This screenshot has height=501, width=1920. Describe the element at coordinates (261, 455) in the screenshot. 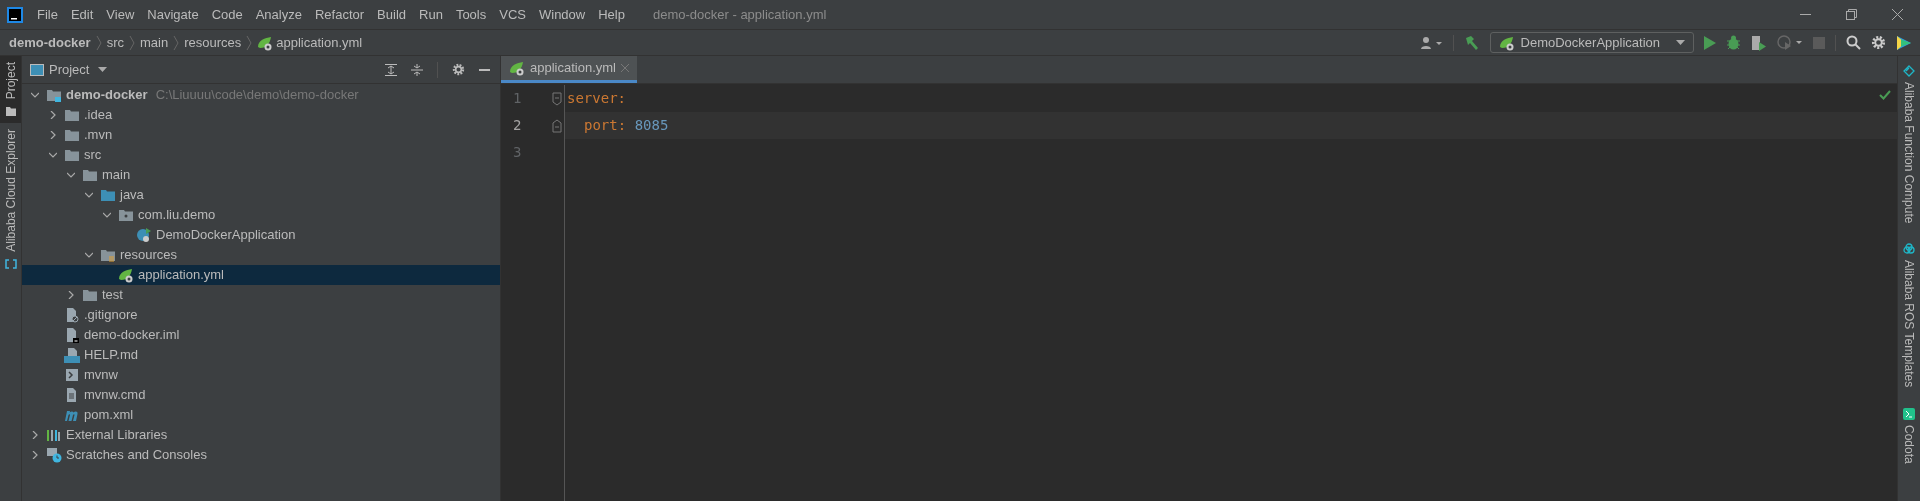

I see `tree-item: Scratches and Consoles` at that location.